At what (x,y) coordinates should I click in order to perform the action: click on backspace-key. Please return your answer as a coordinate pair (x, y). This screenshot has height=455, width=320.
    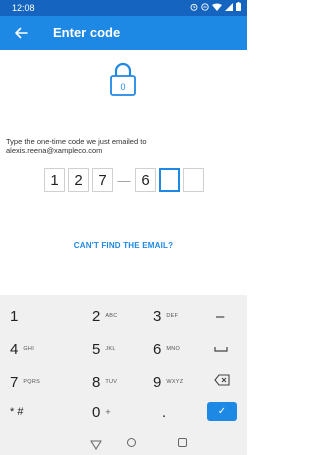
    Looking at the image, I should click on (222, 382).